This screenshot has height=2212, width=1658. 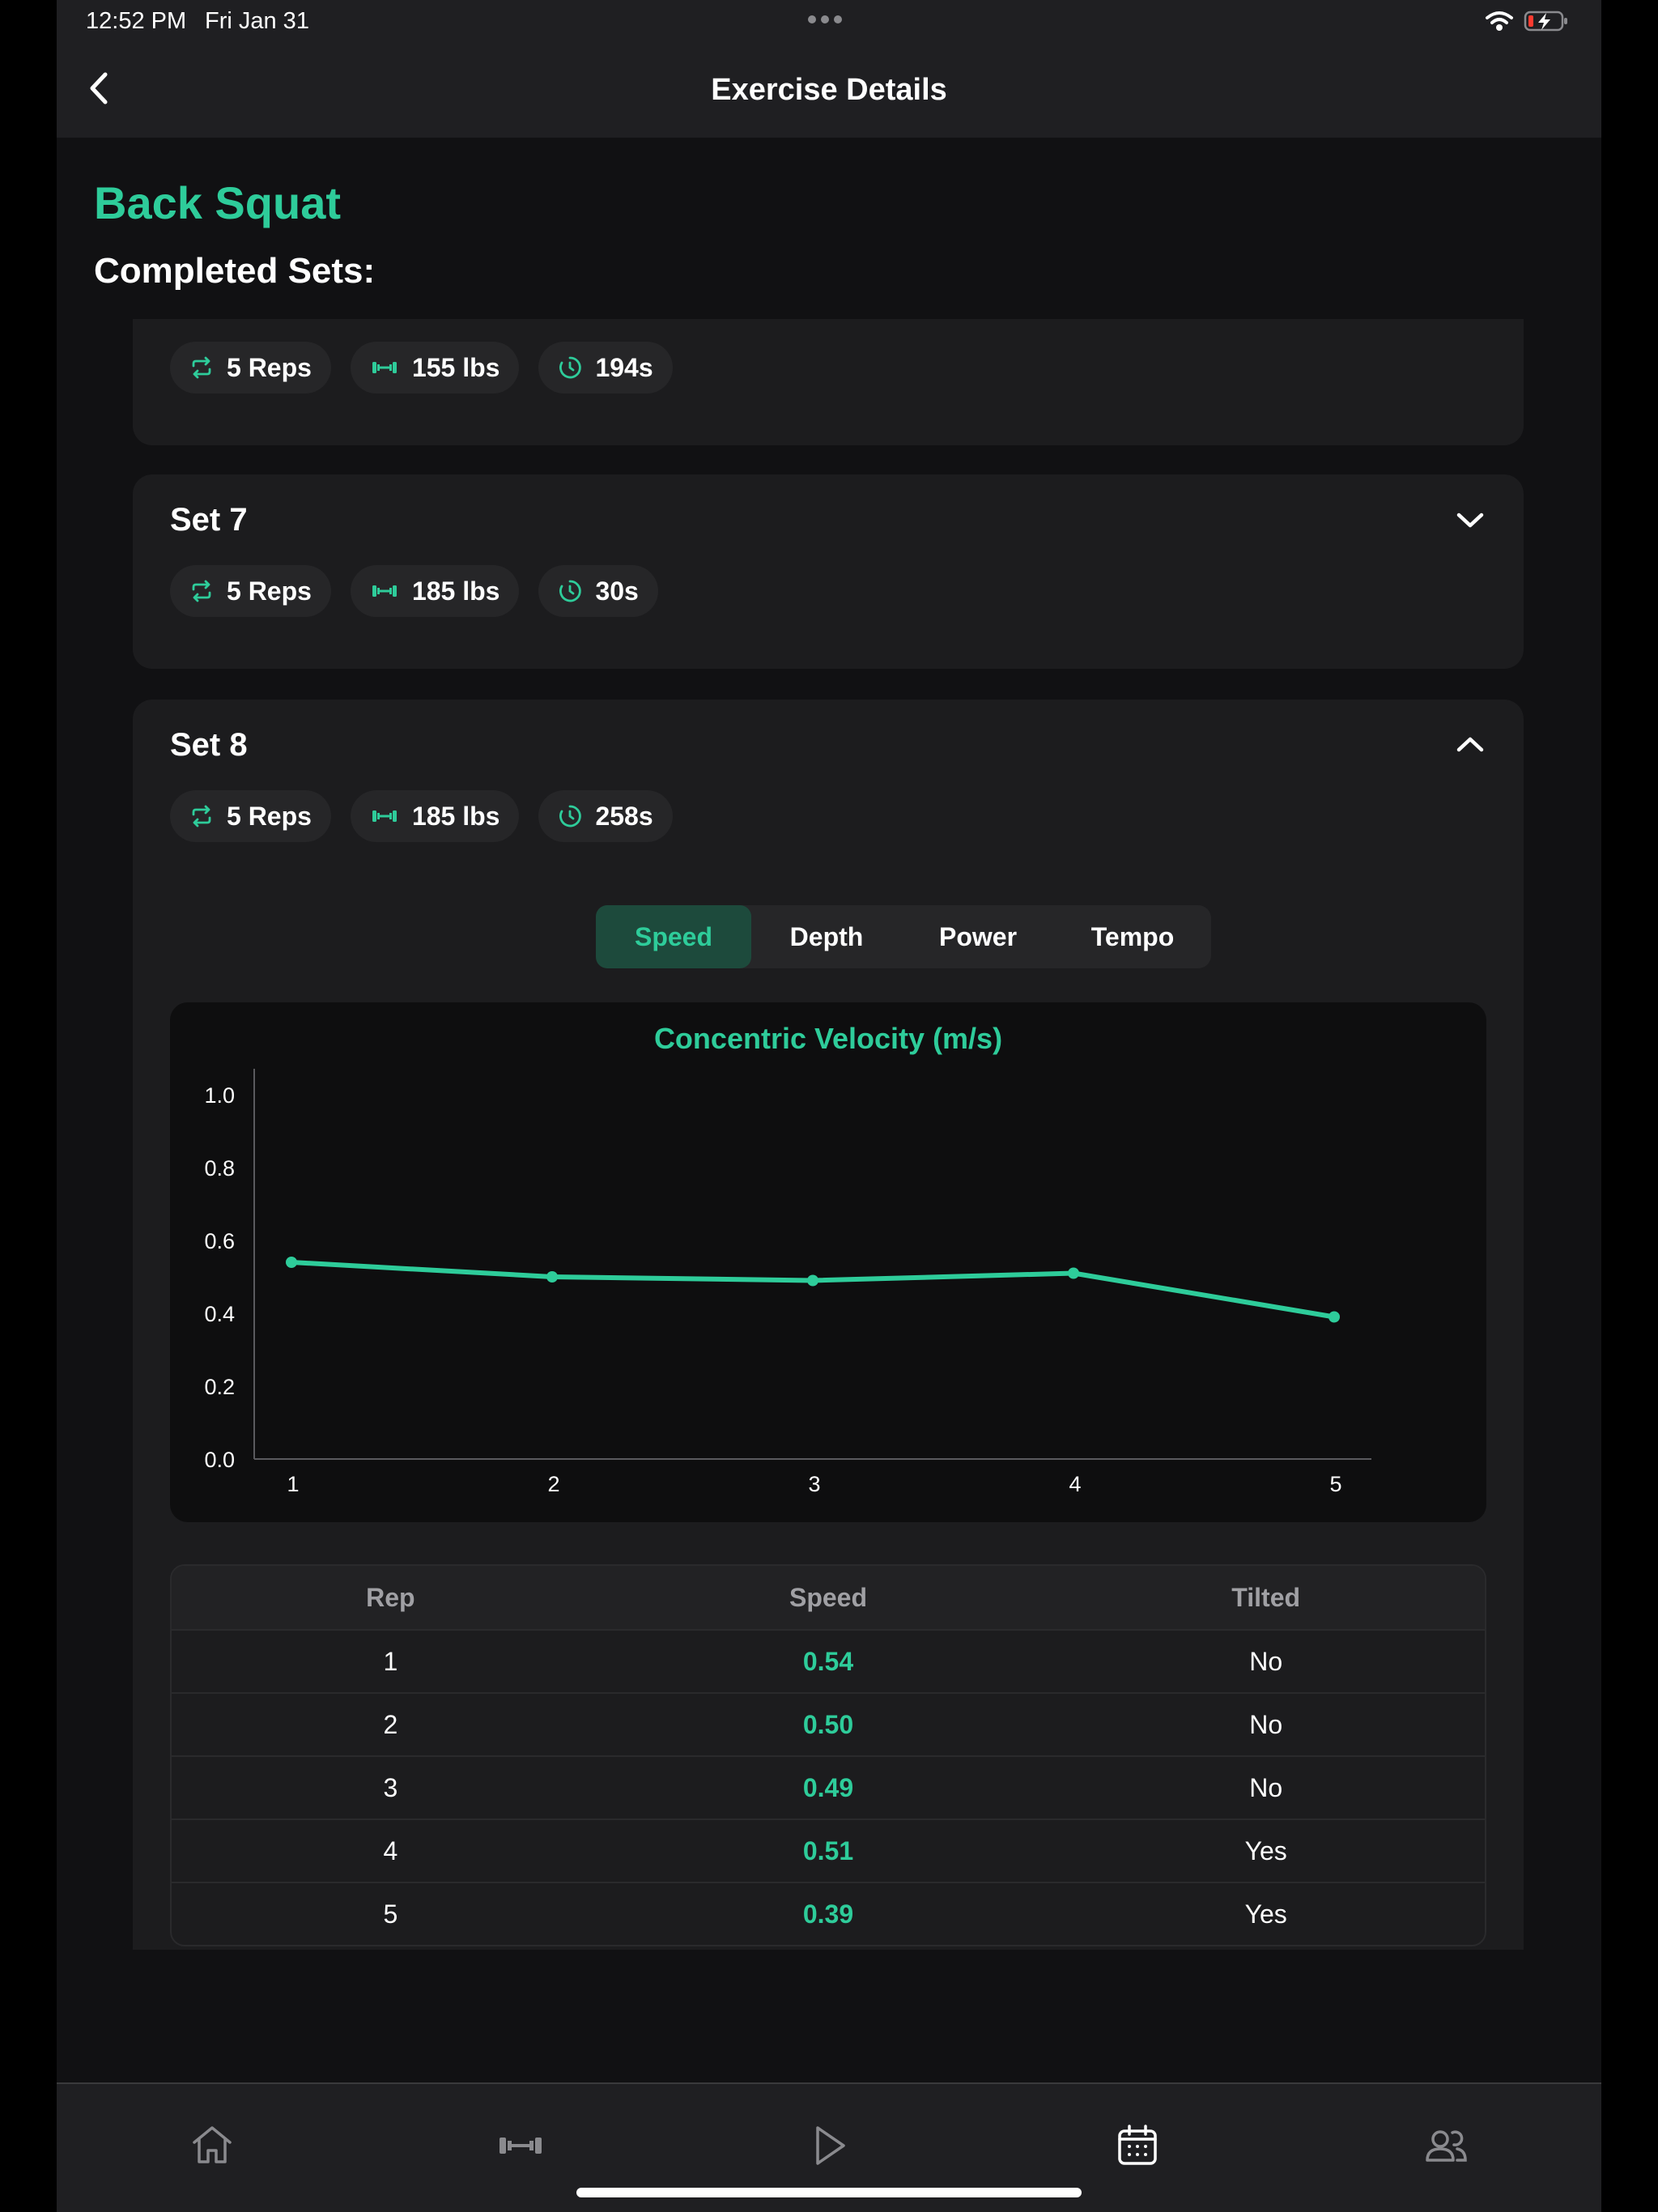 What do you see at coordinates (219, 1460) in the screenshot?
I see `y-tick-label: 0.0` at bounding box center [219, 1460].